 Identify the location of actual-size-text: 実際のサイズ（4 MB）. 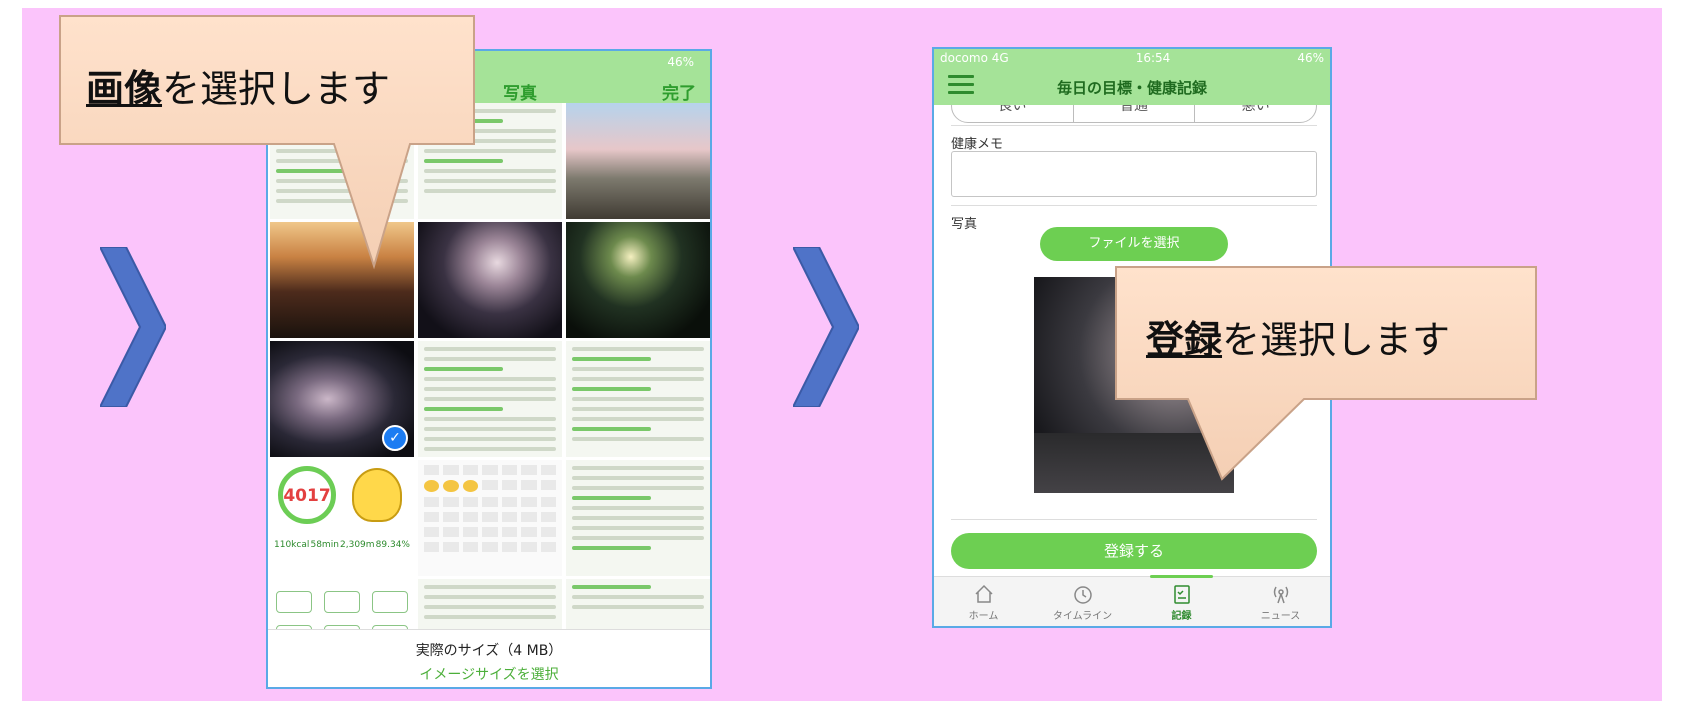
(489, 651).